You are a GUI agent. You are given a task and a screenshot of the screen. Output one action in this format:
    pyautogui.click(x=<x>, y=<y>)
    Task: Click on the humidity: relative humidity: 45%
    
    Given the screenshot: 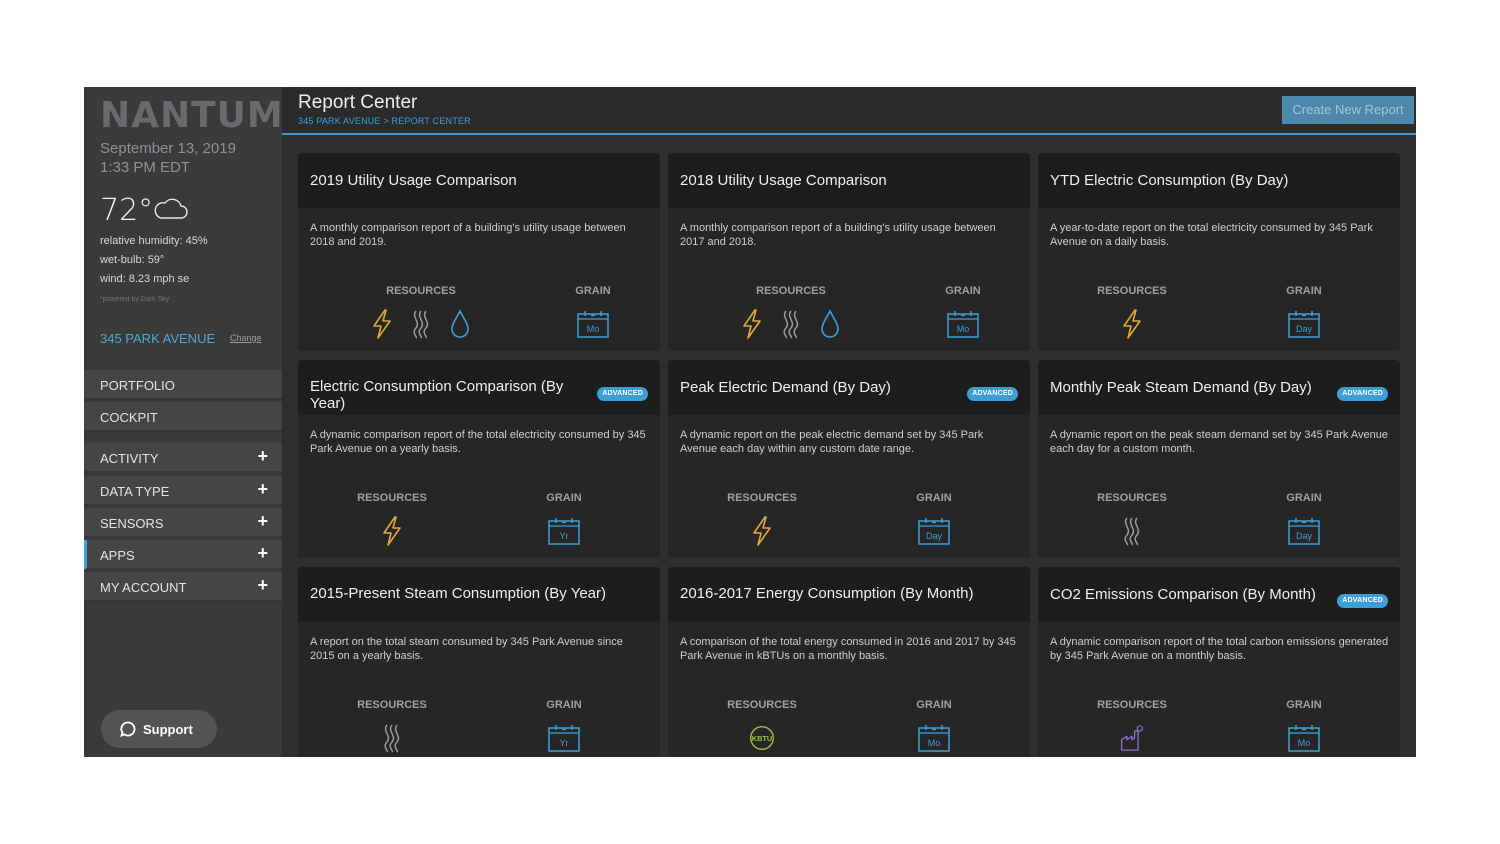 What is the action you would take?
    pyautogui.click(x=154, y=241)
    